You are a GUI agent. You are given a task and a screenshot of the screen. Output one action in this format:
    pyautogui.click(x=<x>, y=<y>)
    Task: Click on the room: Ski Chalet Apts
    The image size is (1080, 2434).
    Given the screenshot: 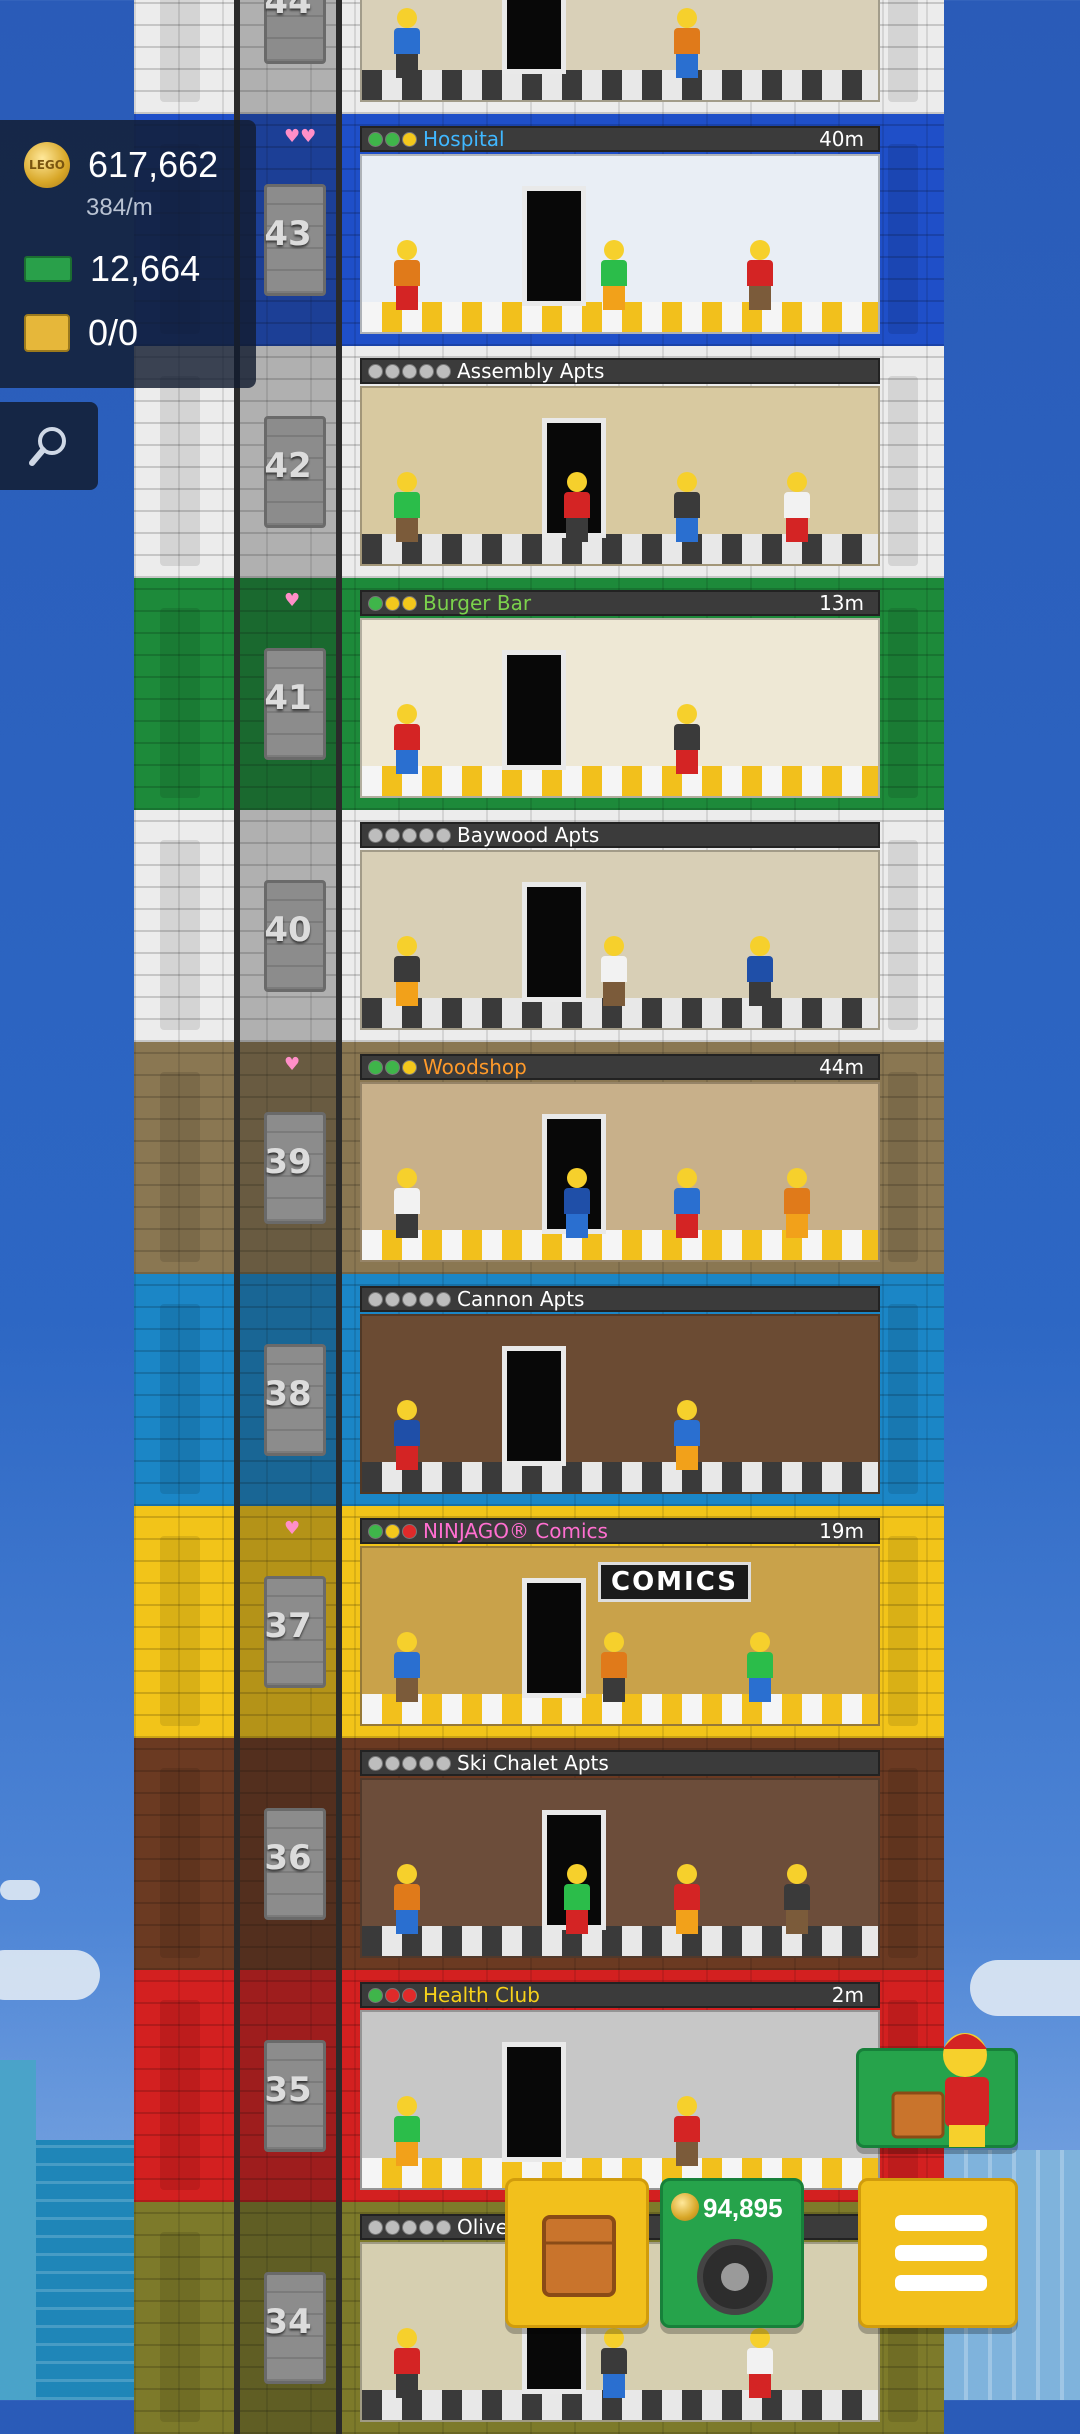 What is the action you would take?
    pyautogui.click(x=620, y=1854)
    